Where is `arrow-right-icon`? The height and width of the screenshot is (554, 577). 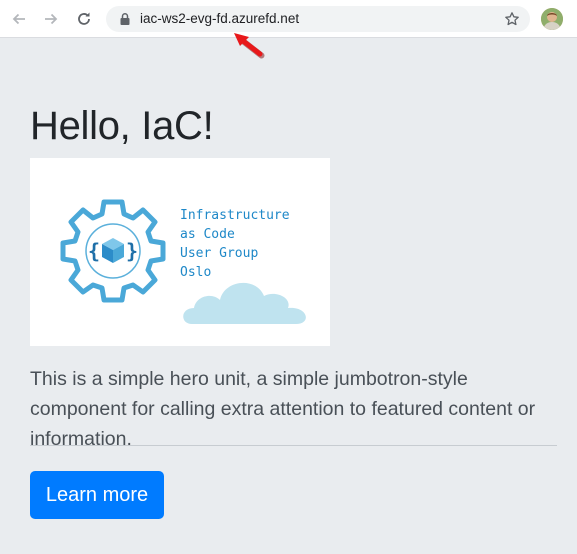
arrow-right-icon is located at coordinates (51, 19).